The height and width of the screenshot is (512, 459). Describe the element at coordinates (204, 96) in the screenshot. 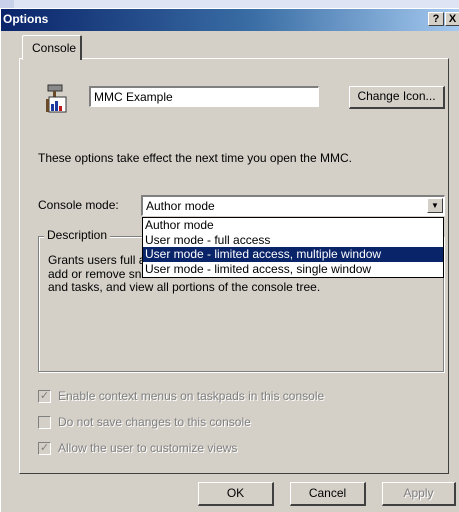

I see `console-name-input: MMC Example` at that location.